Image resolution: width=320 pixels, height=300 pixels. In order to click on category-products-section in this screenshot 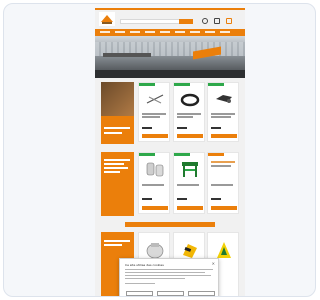, I will do `click(170, 184)`.